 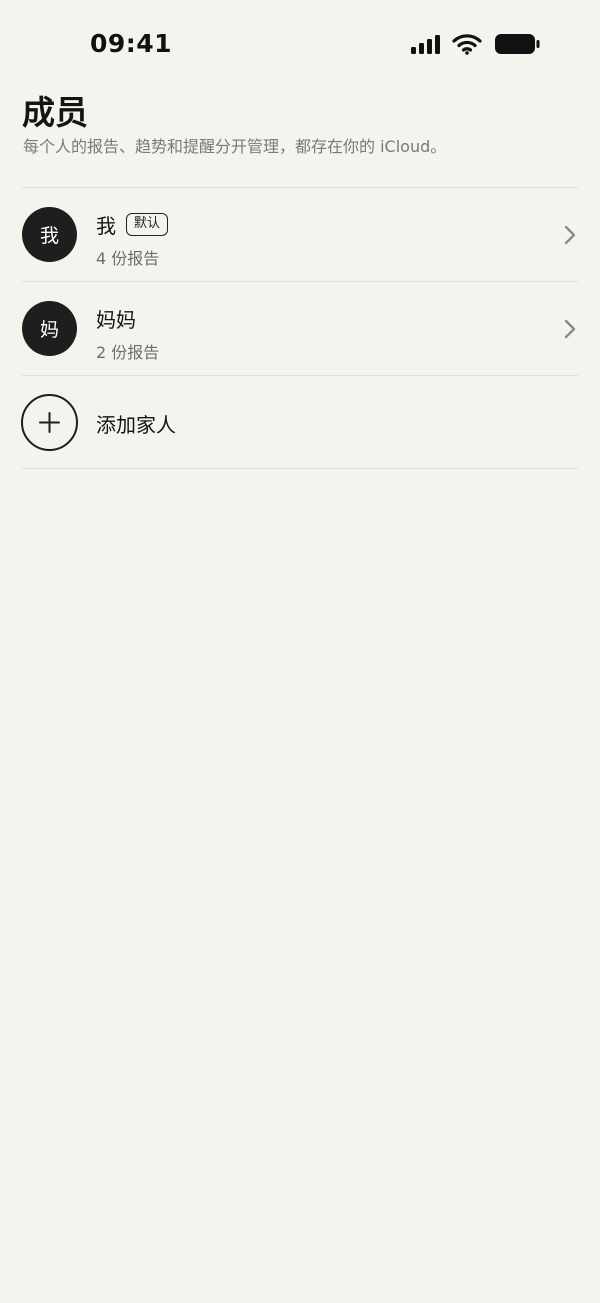 I want to click on report-count: 2 份报告, so click(x=128, y=352).